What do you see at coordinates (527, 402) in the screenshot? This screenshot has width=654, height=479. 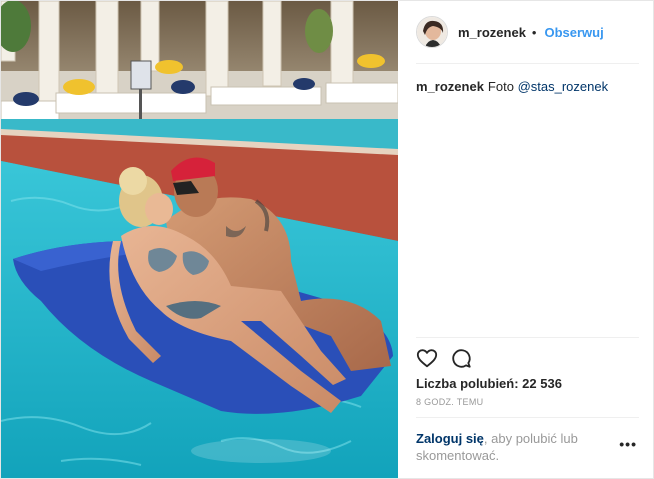 I see `post-timestamp: 8 GODZ. TEMU` at bounding box center [527, 402].